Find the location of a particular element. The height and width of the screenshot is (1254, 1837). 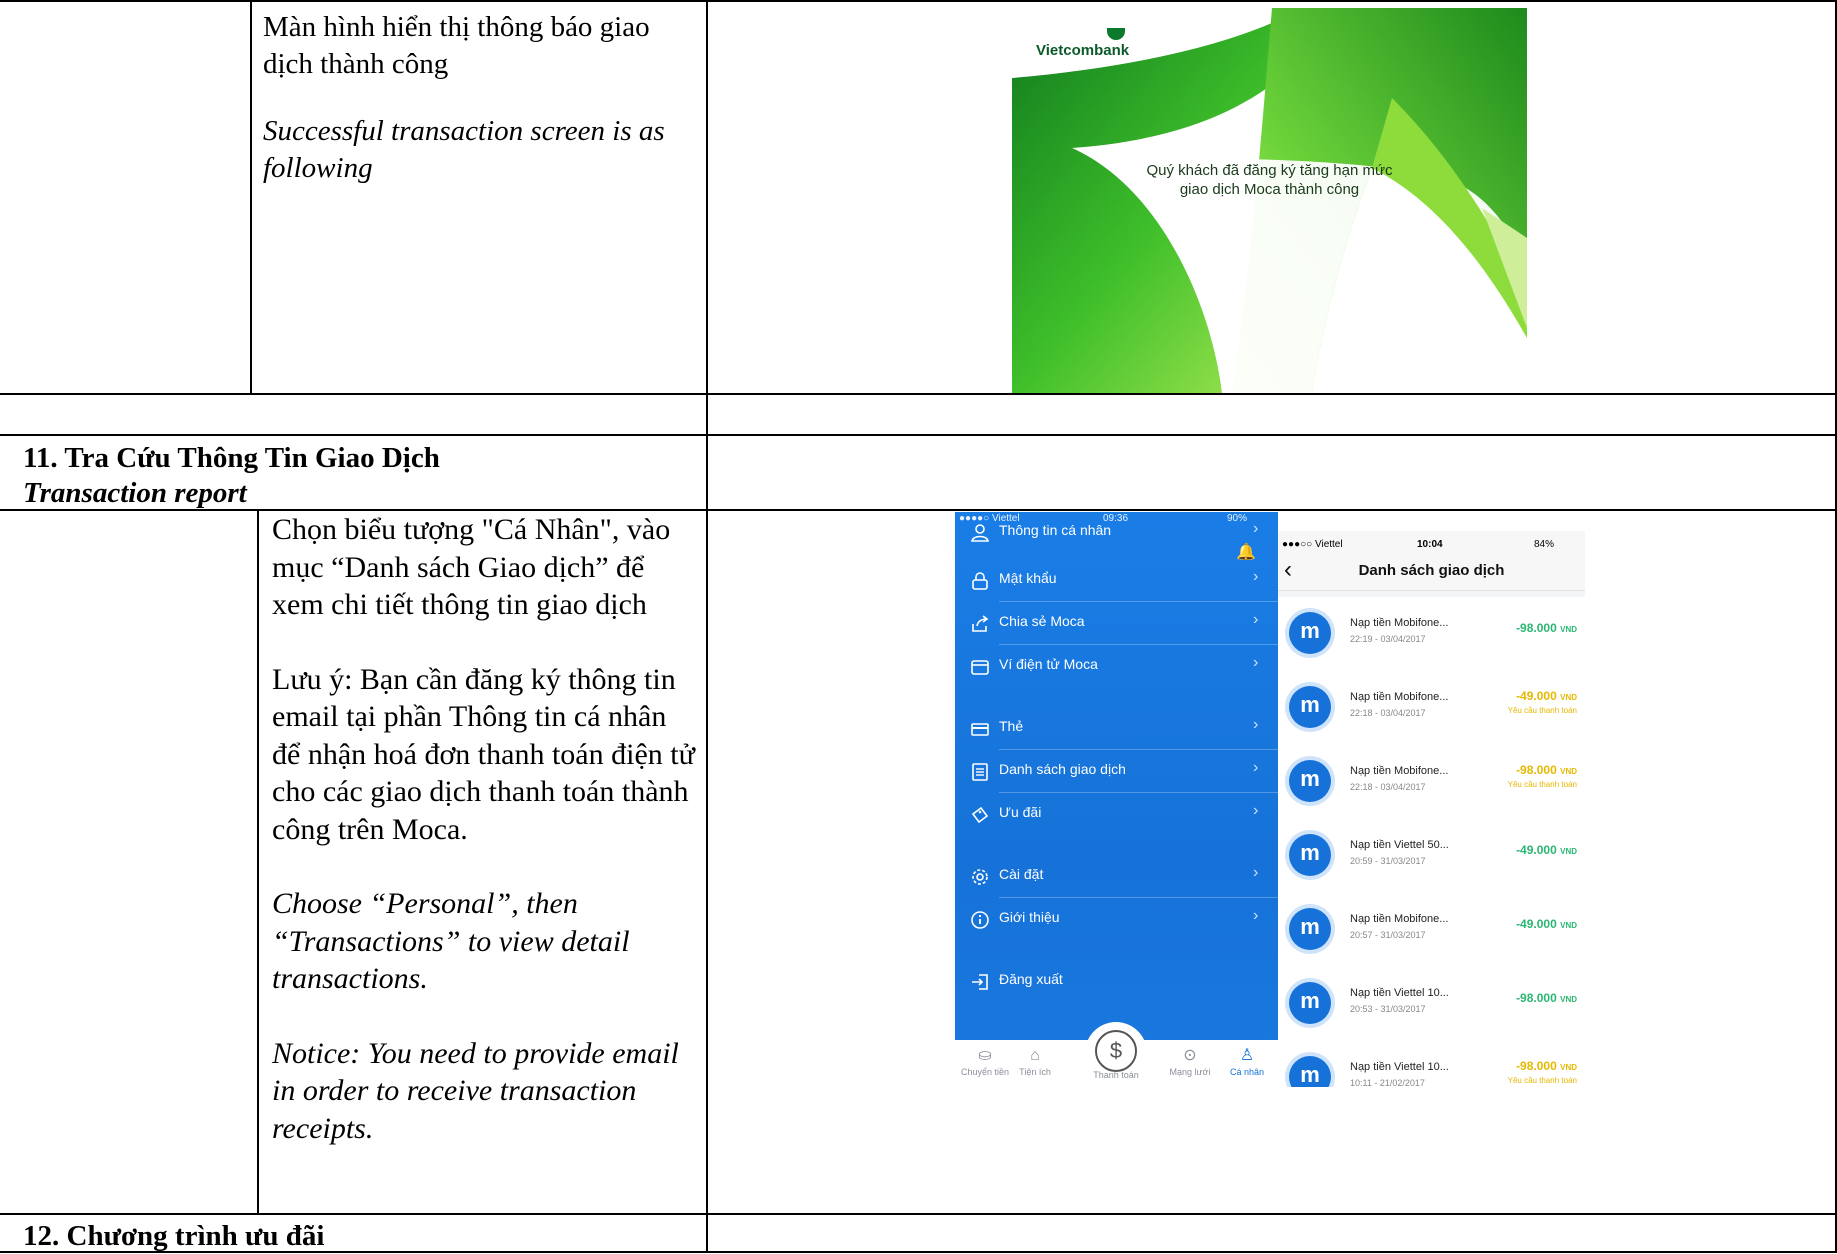

transaction-date: 10:11 - 21/02/2017 is located at coordinates (1387, 1082).